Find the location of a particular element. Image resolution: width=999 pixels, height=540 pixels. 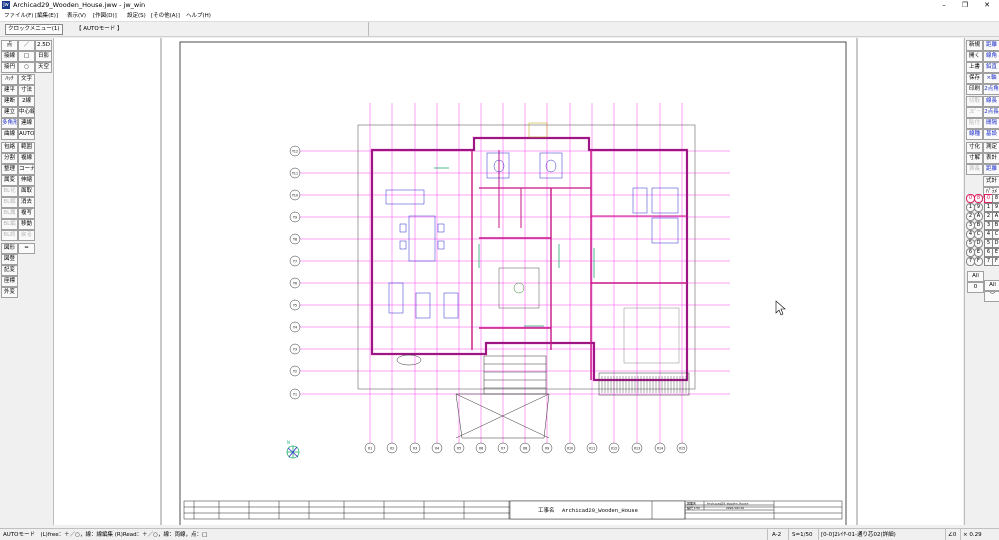

rtool-11-0: 測長 is located at coordinates (974, 169).